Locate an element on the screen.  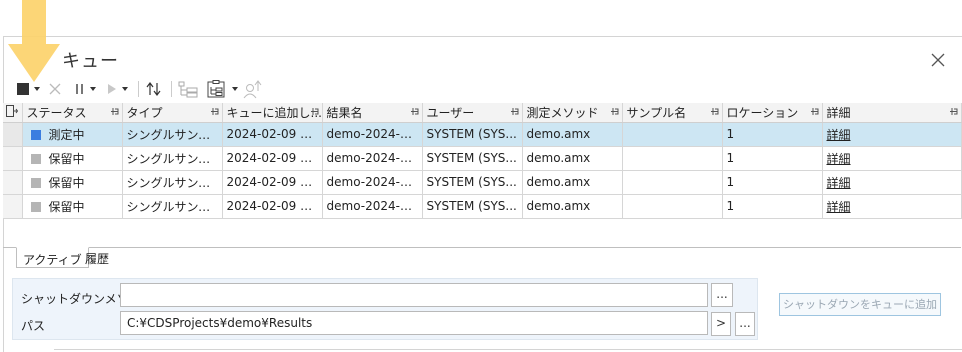
pause-button is located at coordinates (80, 89).